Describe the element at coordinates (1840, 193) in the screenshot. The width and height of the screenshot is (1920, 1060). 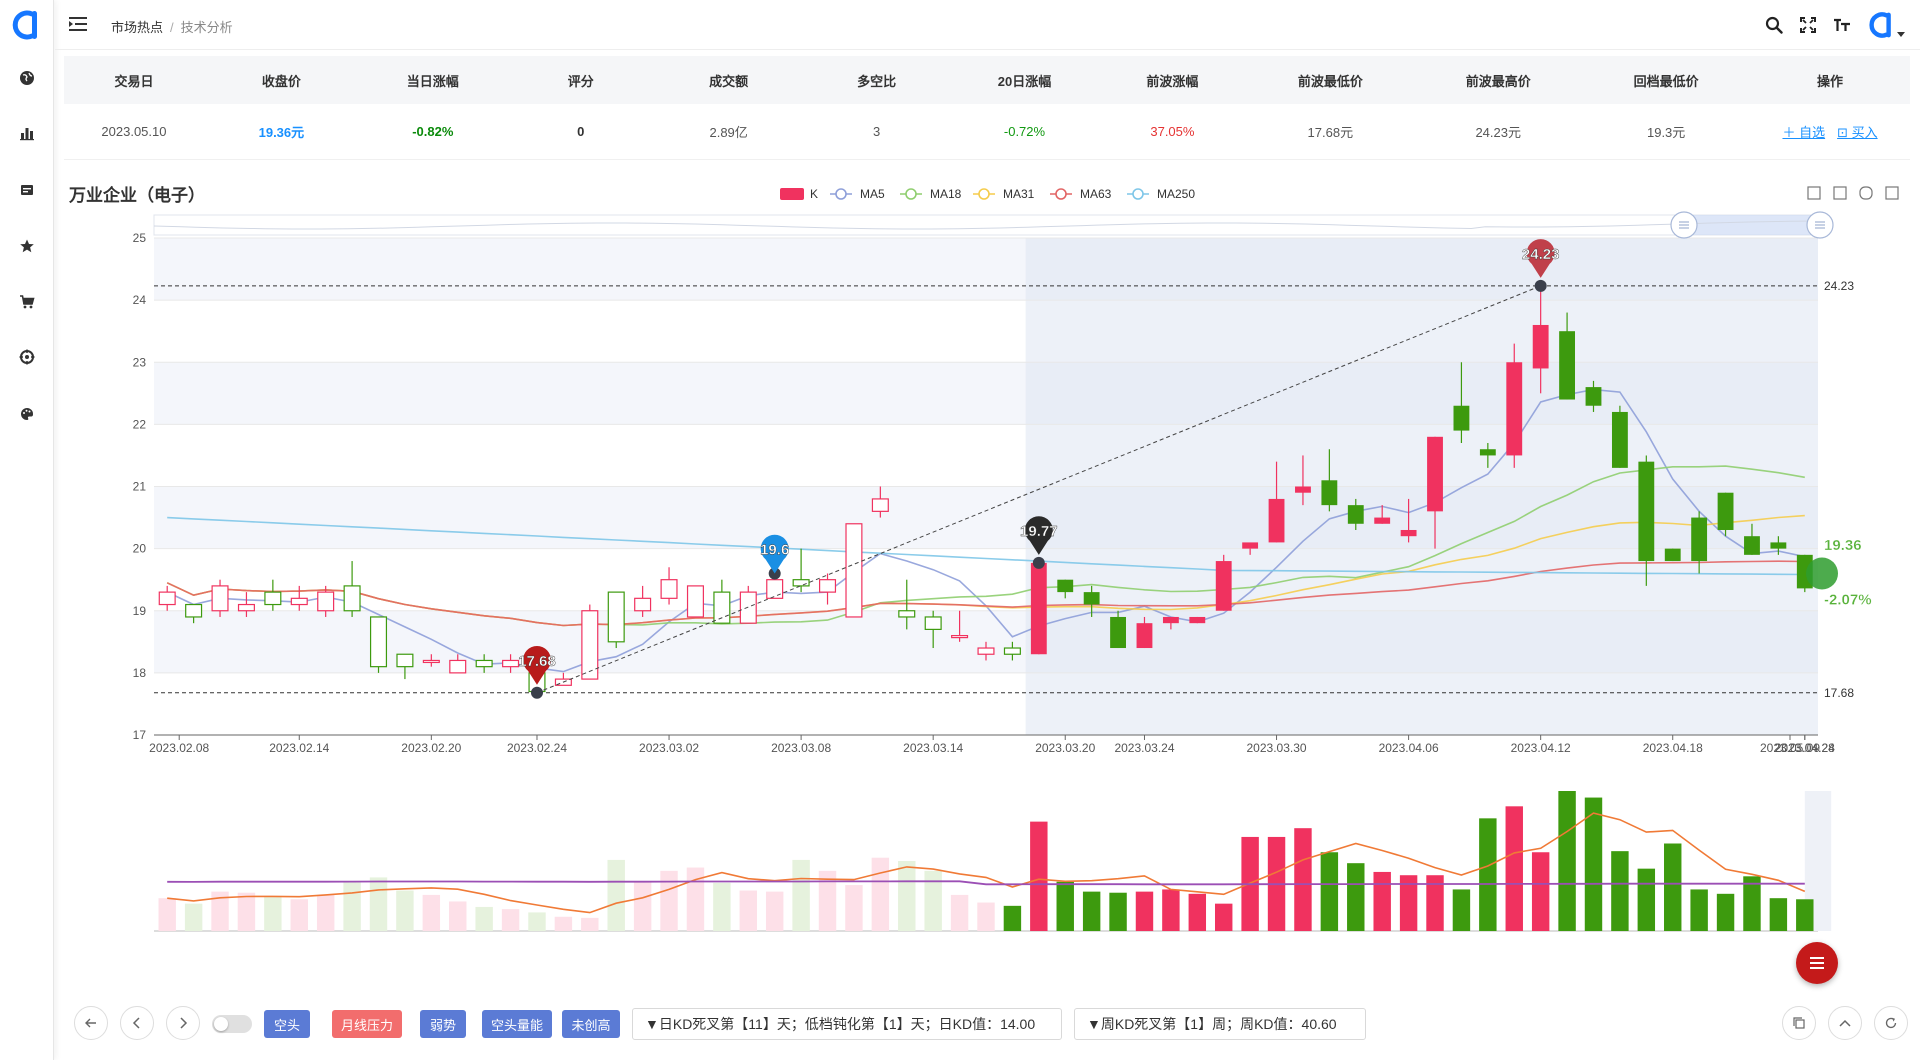
I see `zoom-reset-icon` at that location.